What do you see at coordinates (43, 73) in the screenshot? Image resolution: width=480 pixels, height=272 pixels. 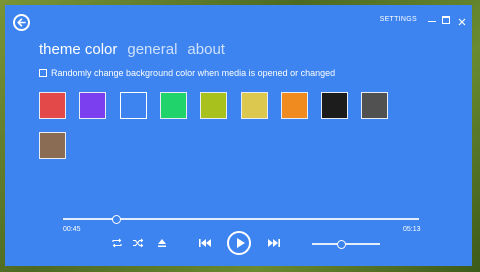 I see `random-color-checkbox` at bounding box center [43, 73].